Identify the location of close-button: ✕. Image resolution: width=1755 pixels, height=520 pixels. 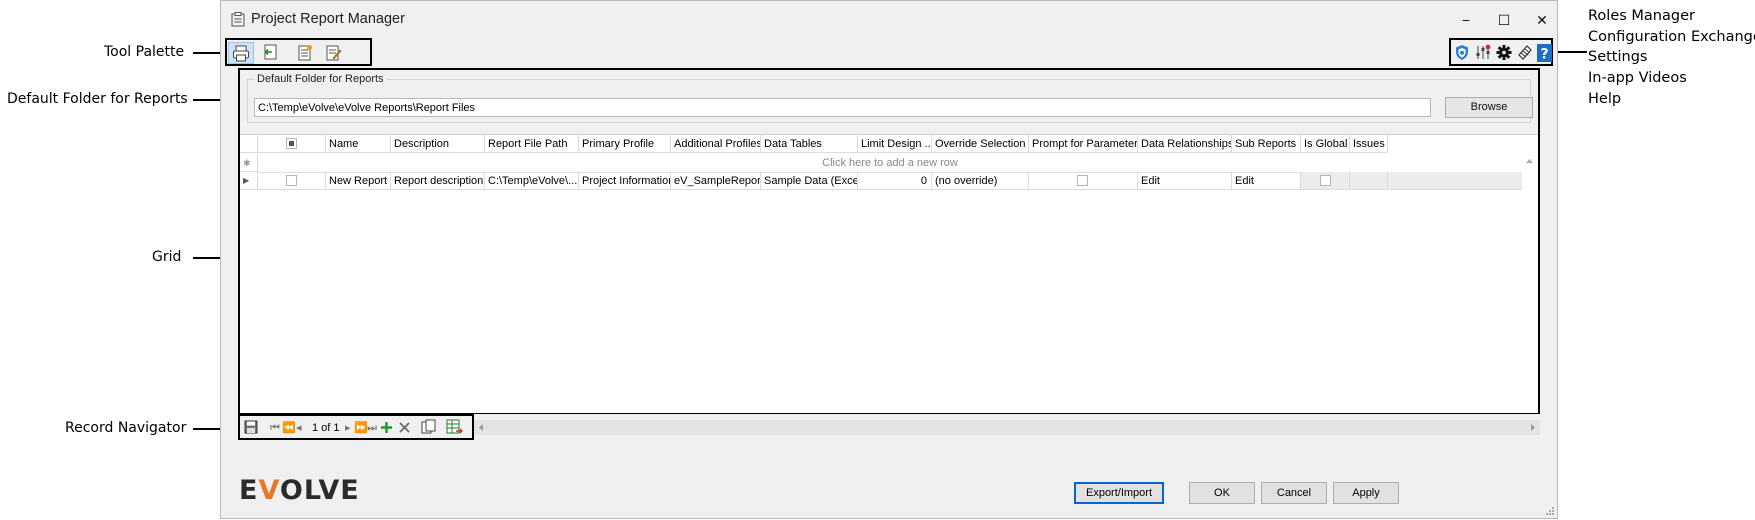
(1542, 20).